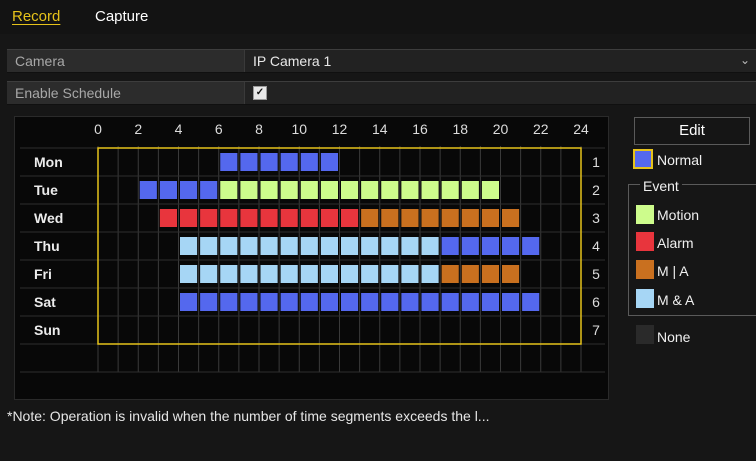 The width and height of the screenshot is (756, 461). What do you see at coordinates (675, 243) in the screenshot?
I see `legend-alarm: Alarm` at bounding box center [675, 243].